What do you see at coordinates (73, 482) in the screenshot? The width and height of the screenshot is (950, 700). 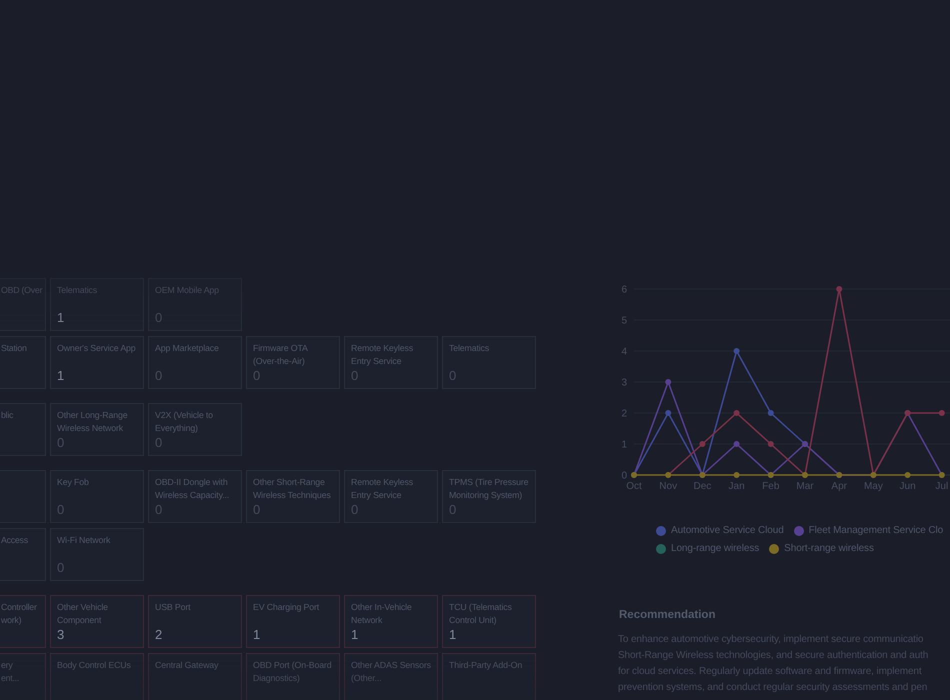 I see `card-label: Key Fob` at bounding box center [73, 482].